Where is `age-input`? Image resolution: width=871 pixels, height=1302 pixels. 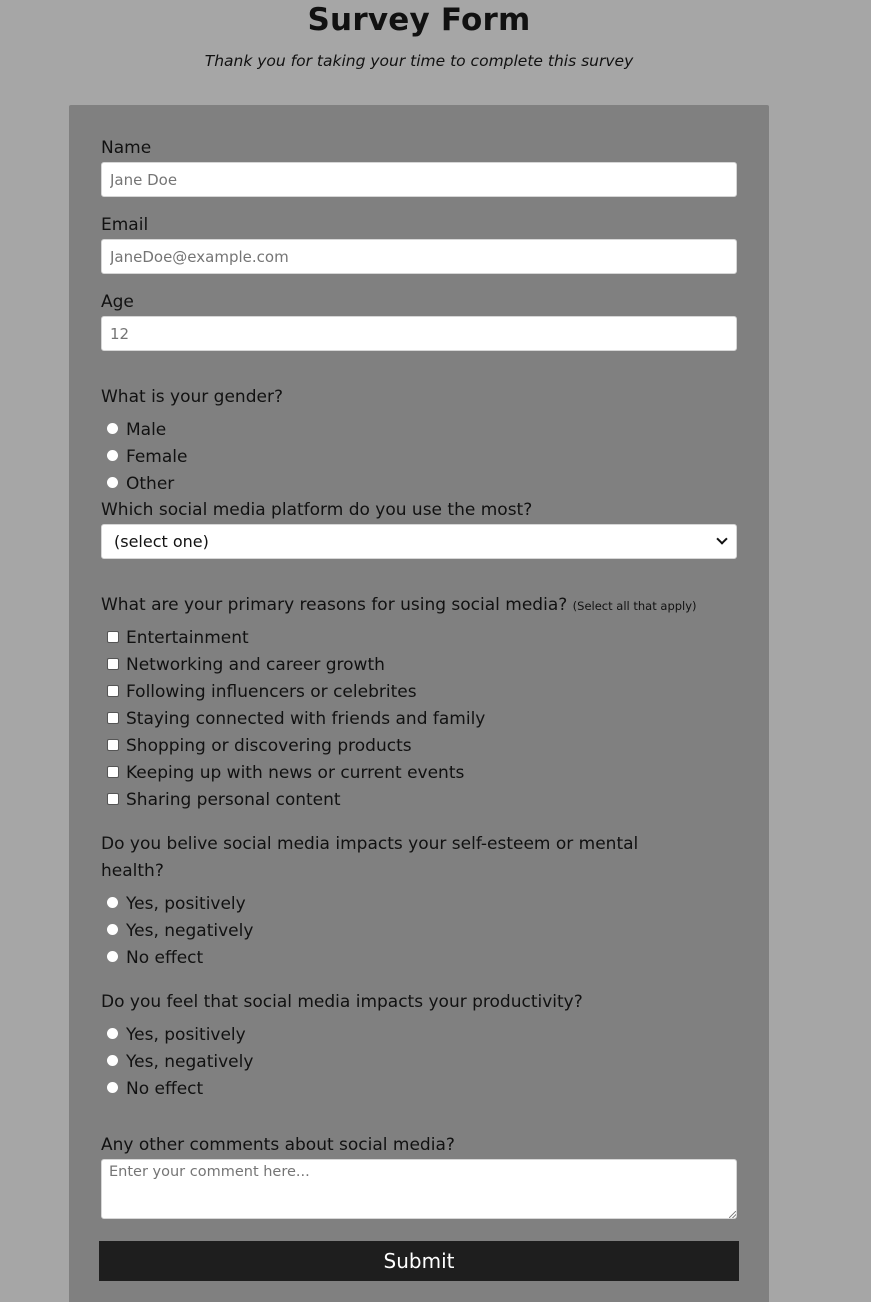 age-input is located at coordinates (419, 333).